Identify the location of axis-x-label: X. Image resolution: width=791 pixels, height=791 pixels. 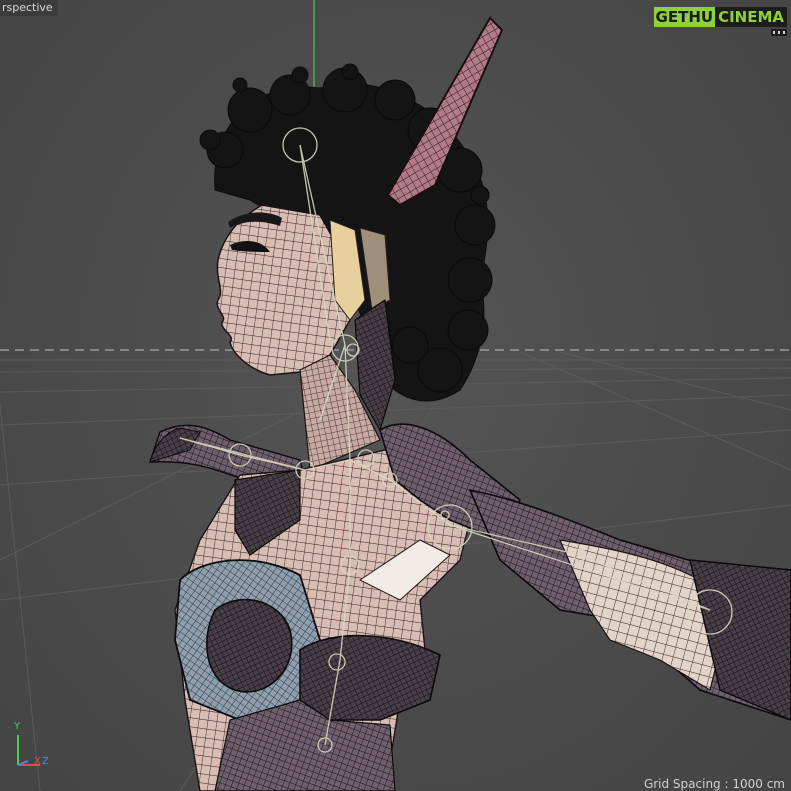
(37, 761).